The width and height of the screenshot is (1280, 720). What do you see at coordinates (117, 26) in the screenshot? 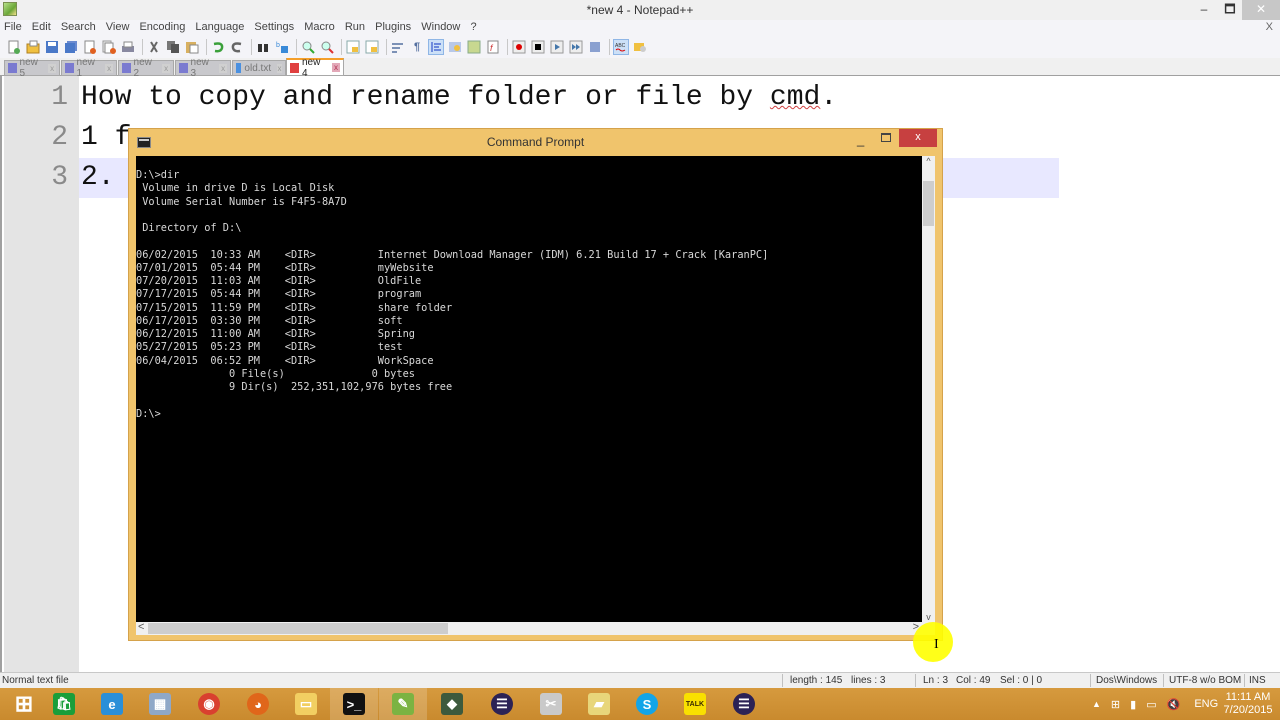
I see `menu-view: View` at bounding box center [117, 26].